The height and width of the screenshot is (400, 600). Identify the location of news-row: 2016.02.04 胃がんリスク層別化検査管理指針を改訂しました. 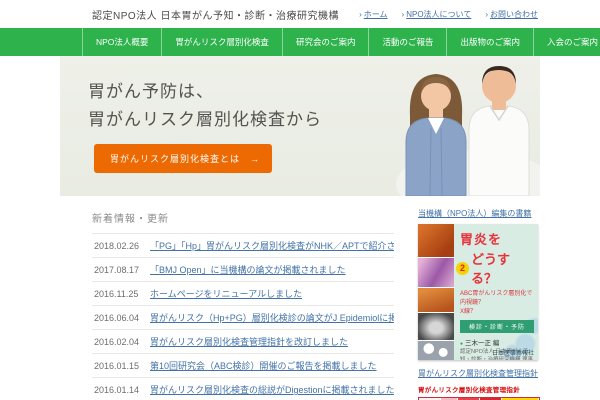
(243, 342).